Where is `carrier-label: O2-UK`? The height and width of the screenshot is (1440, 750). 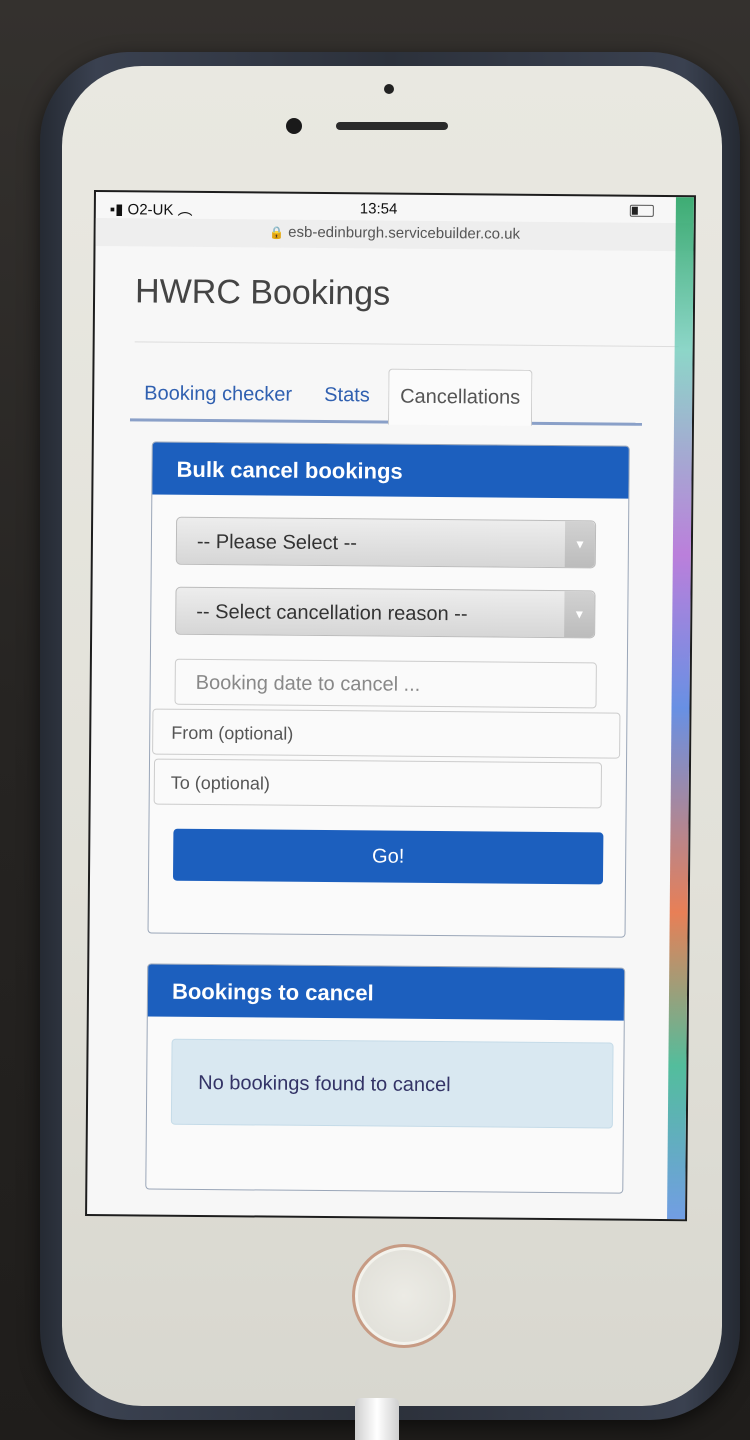 carrier-label: O2-UK is located at coordinates (150, 210).